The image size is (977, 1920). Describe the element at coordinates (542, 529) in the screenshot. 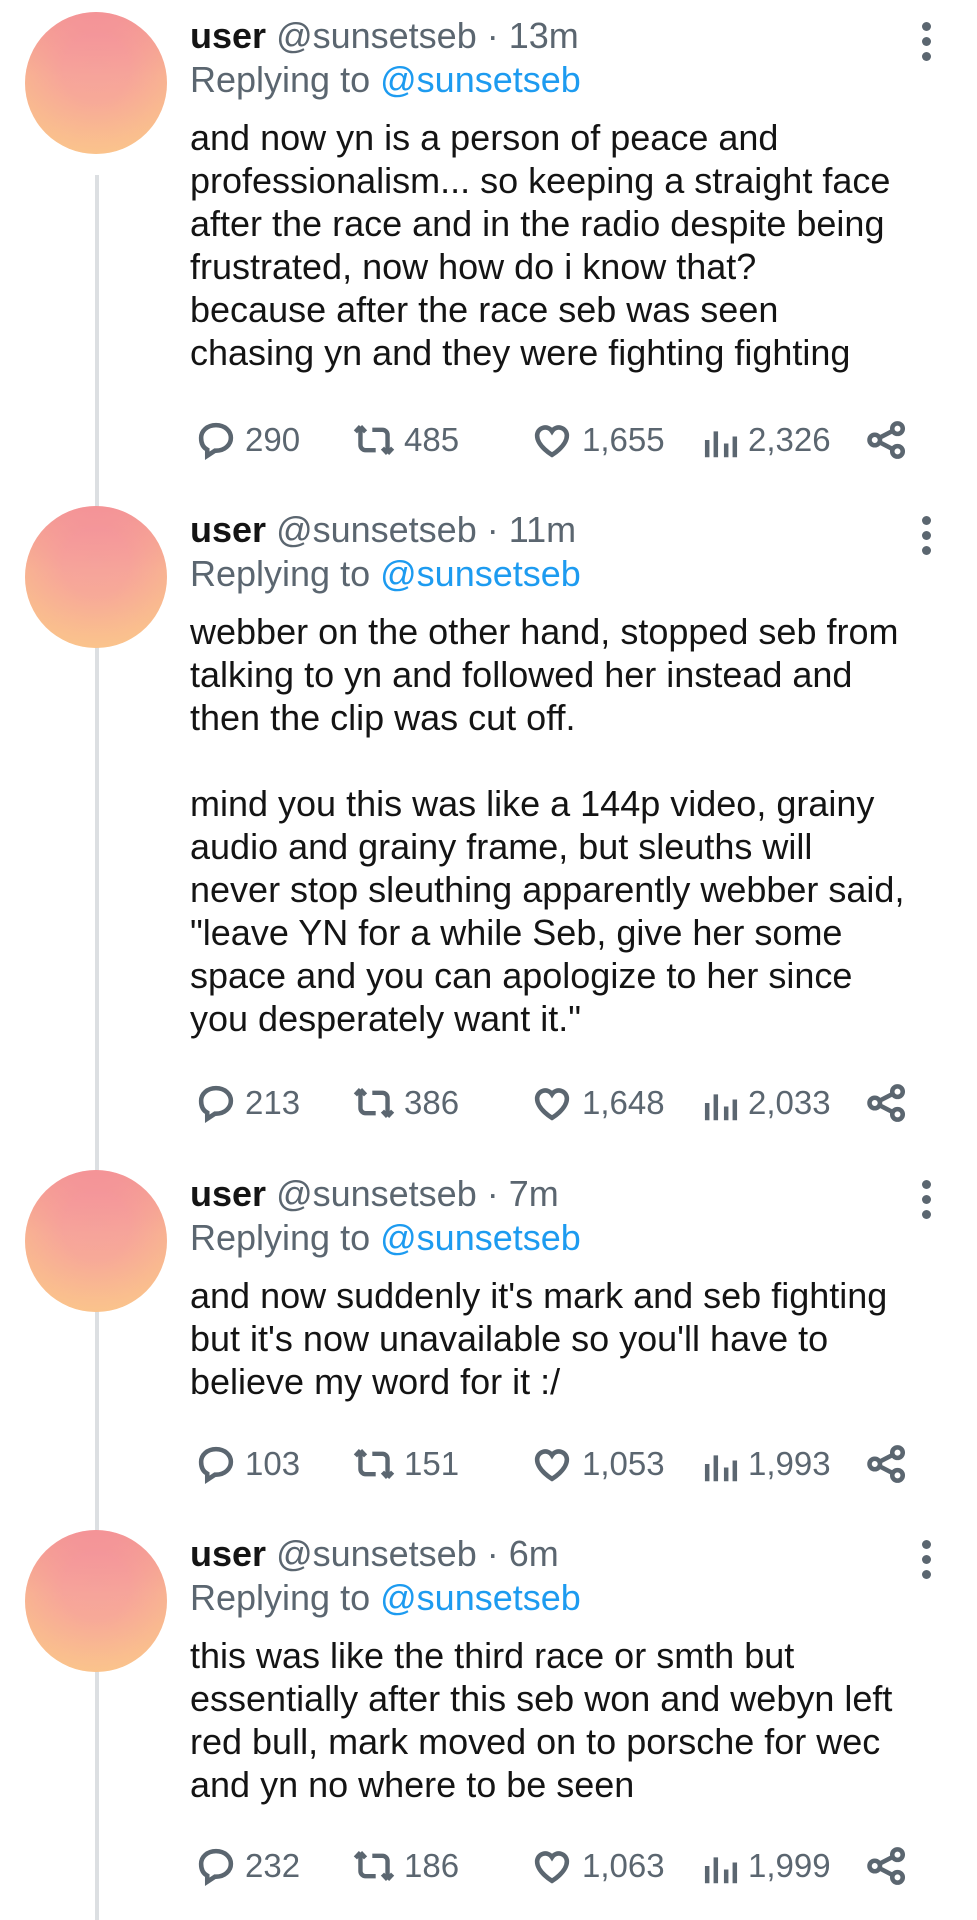

I see `tweet-time: 11m` at that location.